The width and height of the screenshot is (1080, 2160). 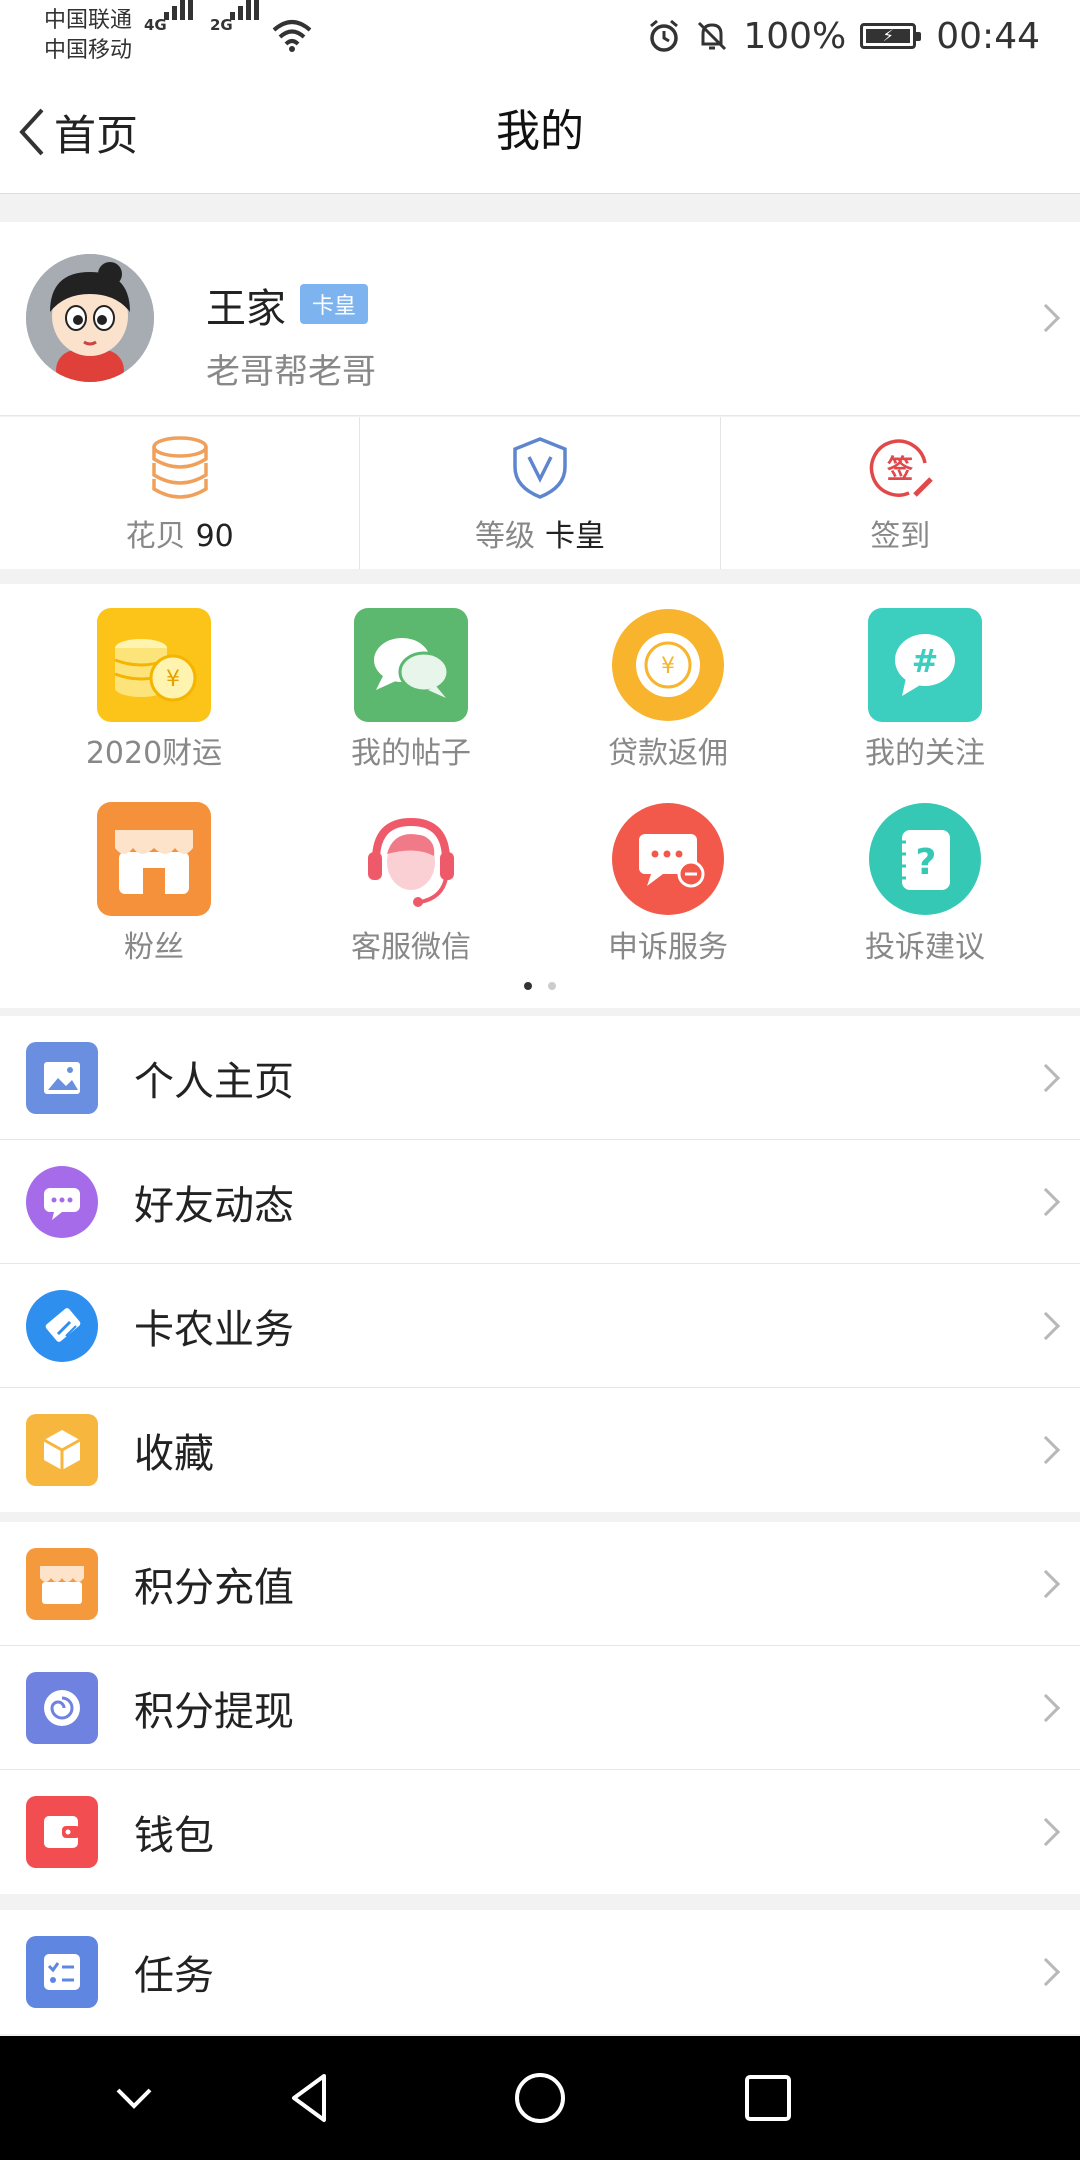 I want to click on carrier-labels: 中国联通 中国移动, so click(x=88, y=36).